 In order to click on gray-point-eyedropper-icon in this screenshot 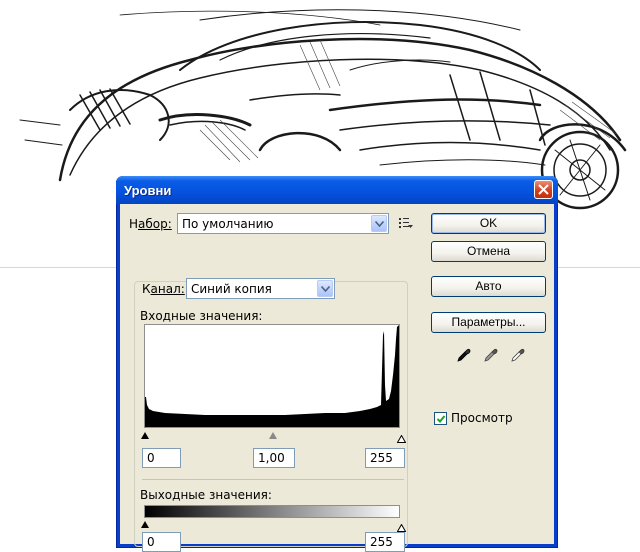, I will do `click(491, 355)`.